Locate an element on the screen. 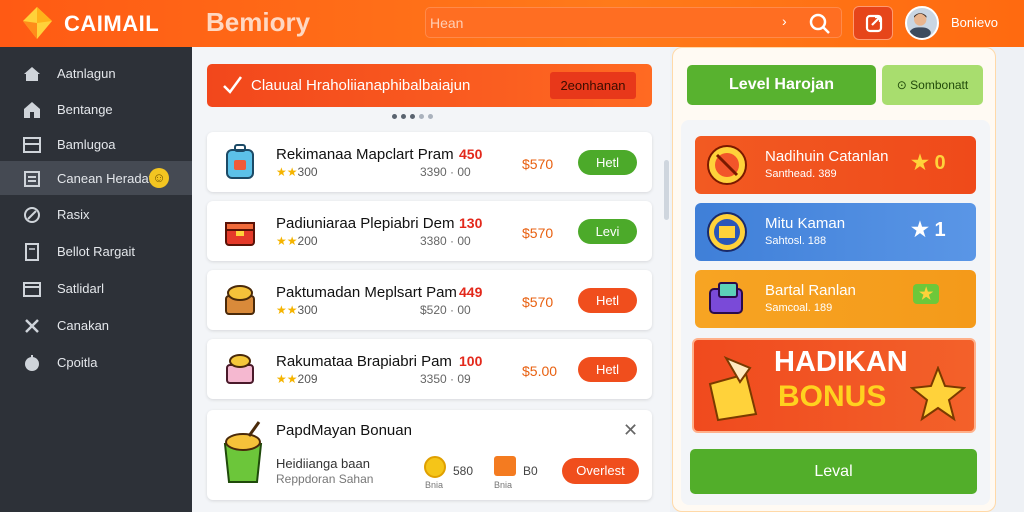 This screenshot has width=1024, height=512. sidebar-item-label: Rasix is located at coordinates (73, 214).